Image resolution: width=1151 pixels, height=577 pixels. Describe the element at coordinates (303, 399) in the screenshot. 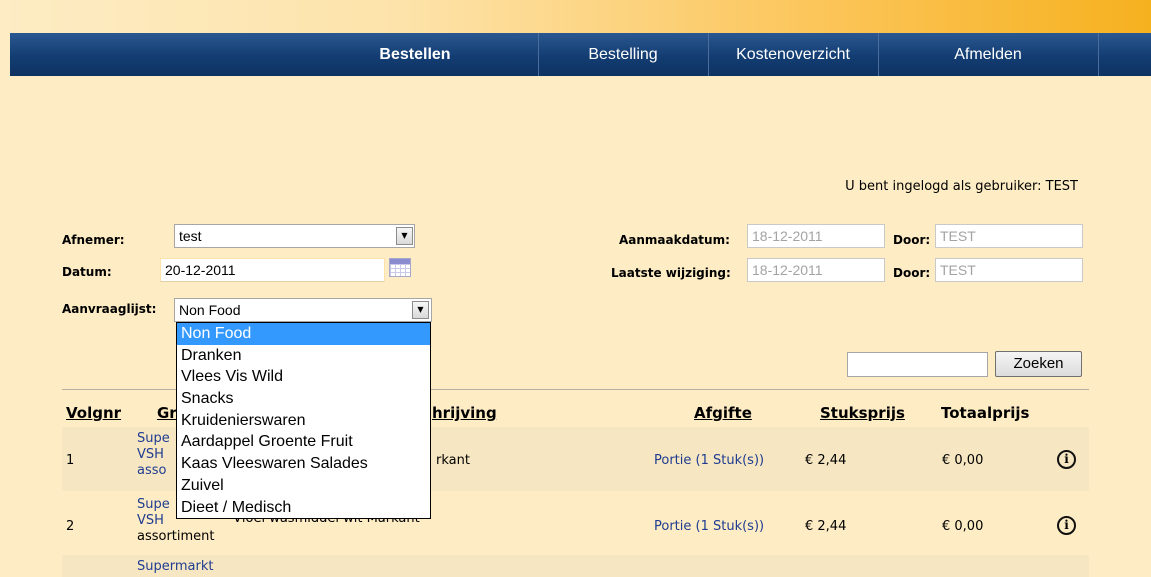

I see `dropdown-option-snacks: Snacks` at that location.